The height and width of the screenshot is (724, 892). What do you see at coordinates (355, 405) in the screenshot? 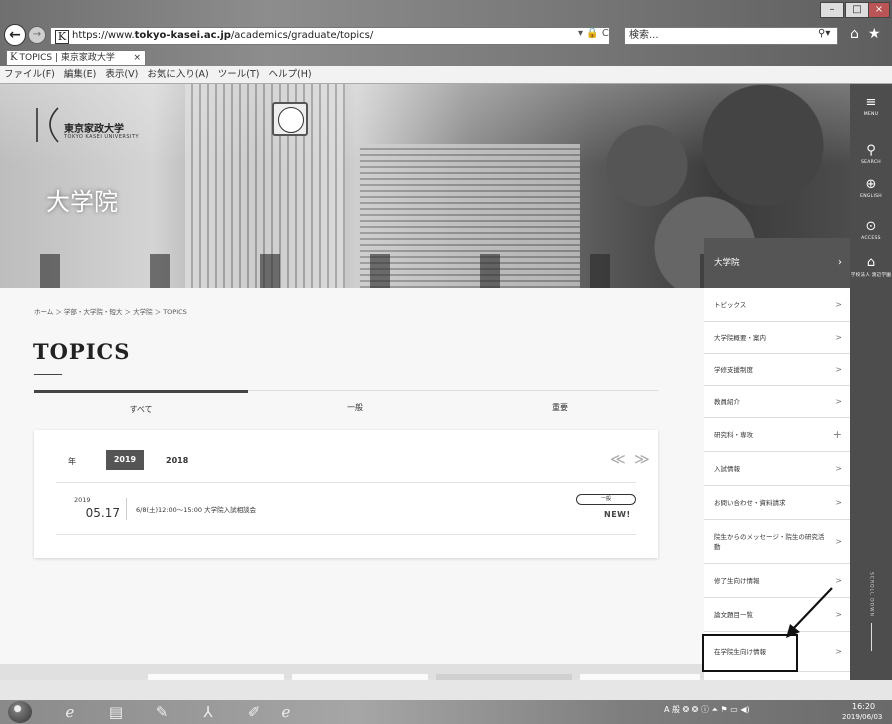
I see `tab-general: 一般` at bounding box center [355, 405].